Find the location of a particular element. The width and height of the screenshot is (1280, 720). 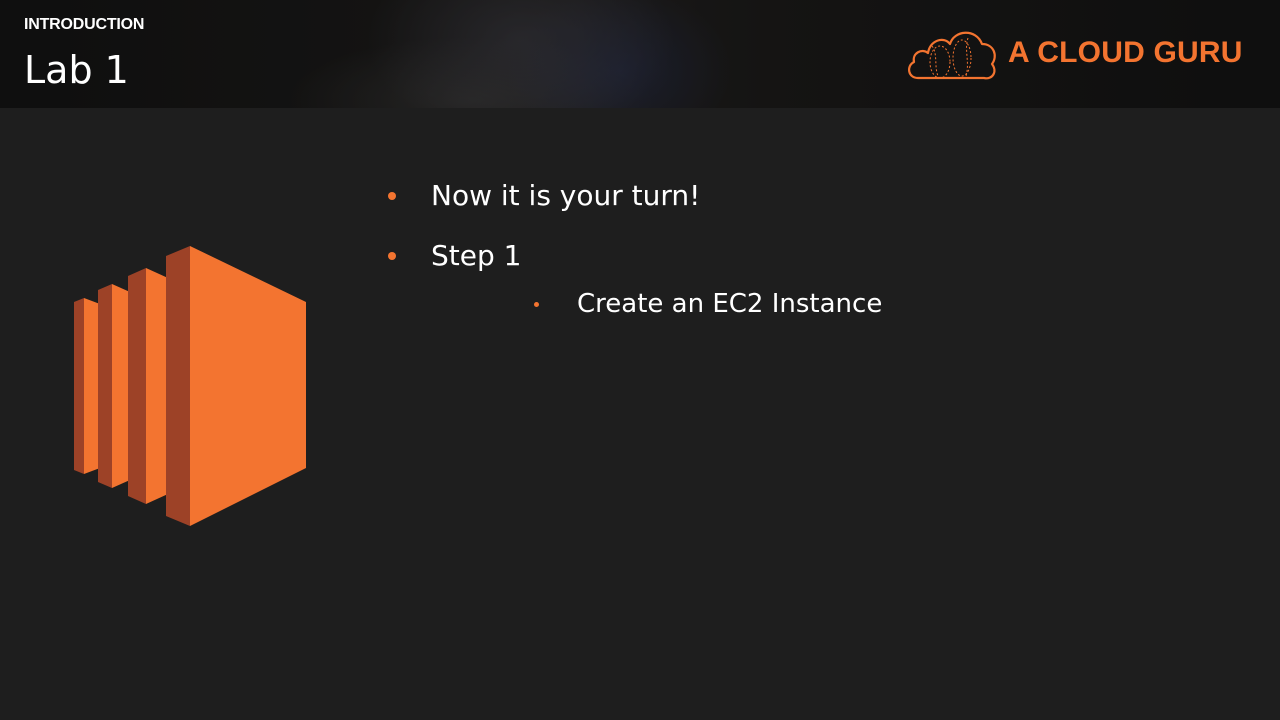

bullet-text: Step 1 is located at coordinates (476, 255).